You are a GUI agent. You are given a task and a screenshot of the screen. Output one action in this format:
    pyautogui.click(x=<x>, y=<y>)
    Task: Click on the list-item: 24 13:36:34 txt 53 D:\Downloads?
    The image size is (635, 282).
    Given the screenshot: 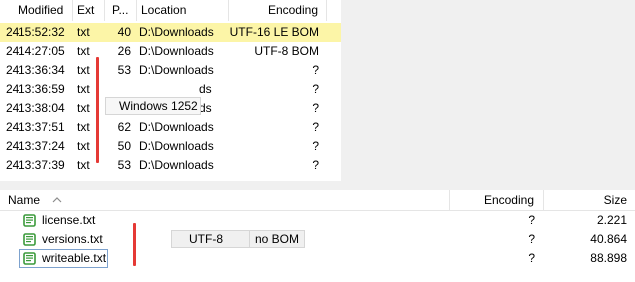 What is the action you would take?
    pyautogui.click(x=170, y=70)
    